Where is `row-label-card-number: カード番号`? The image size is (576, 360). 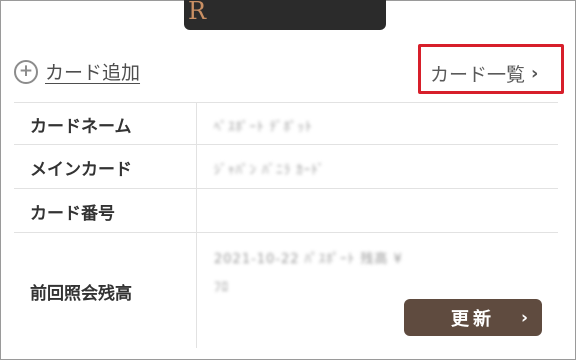 row-label-card-number: カード番号 is located at coordinates (112, 211).